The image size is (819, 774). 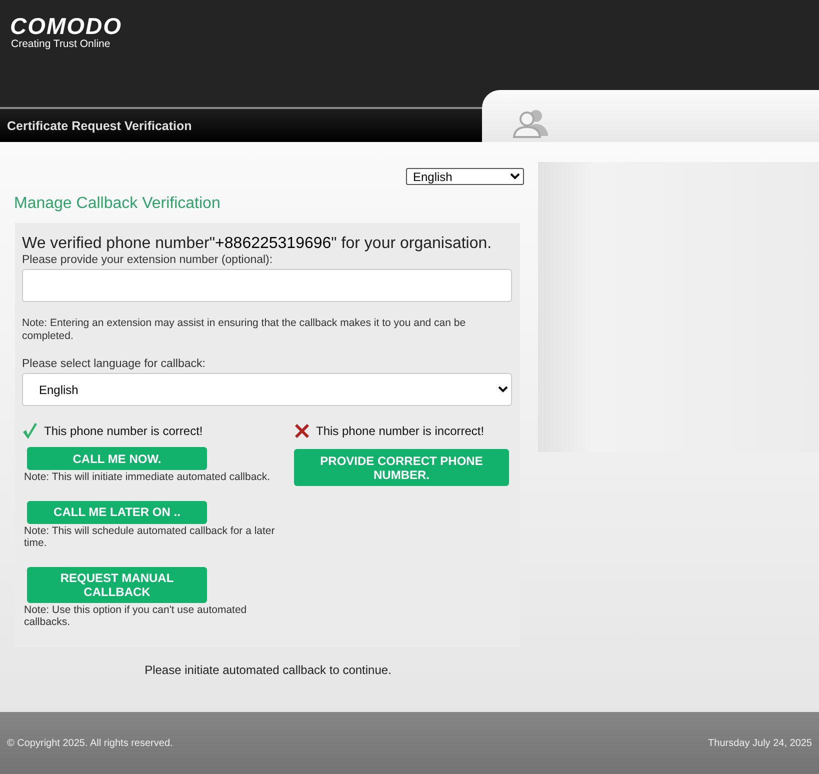 What do you see at coordinates (117, 458) in the screenshot?
I see `action-button: CALL ME NOW.` at bounding box center [117, 458].